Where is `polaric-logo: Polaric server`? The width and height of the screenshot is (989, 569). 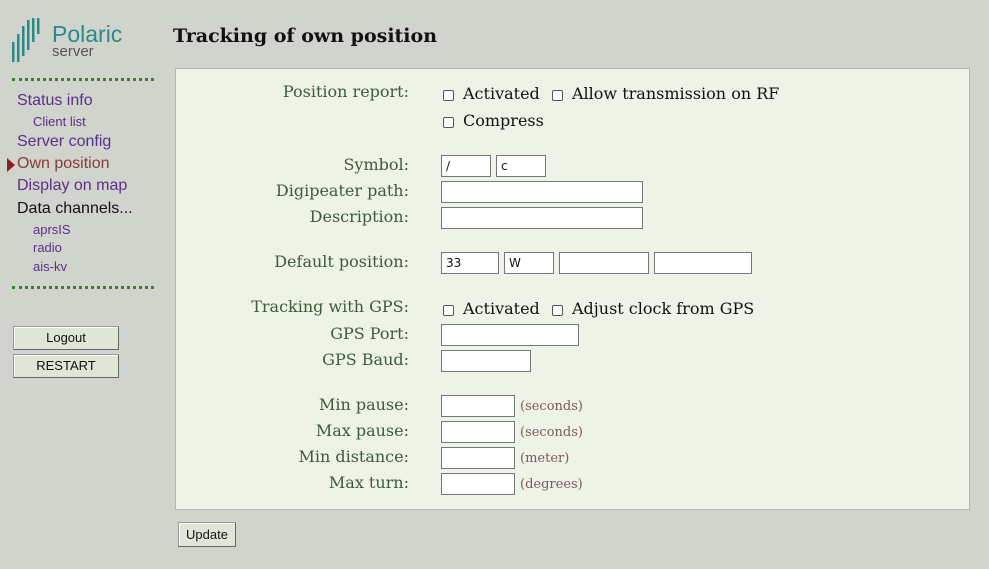
polaric-logo: Polaric server is located at coordinates (75, 42).